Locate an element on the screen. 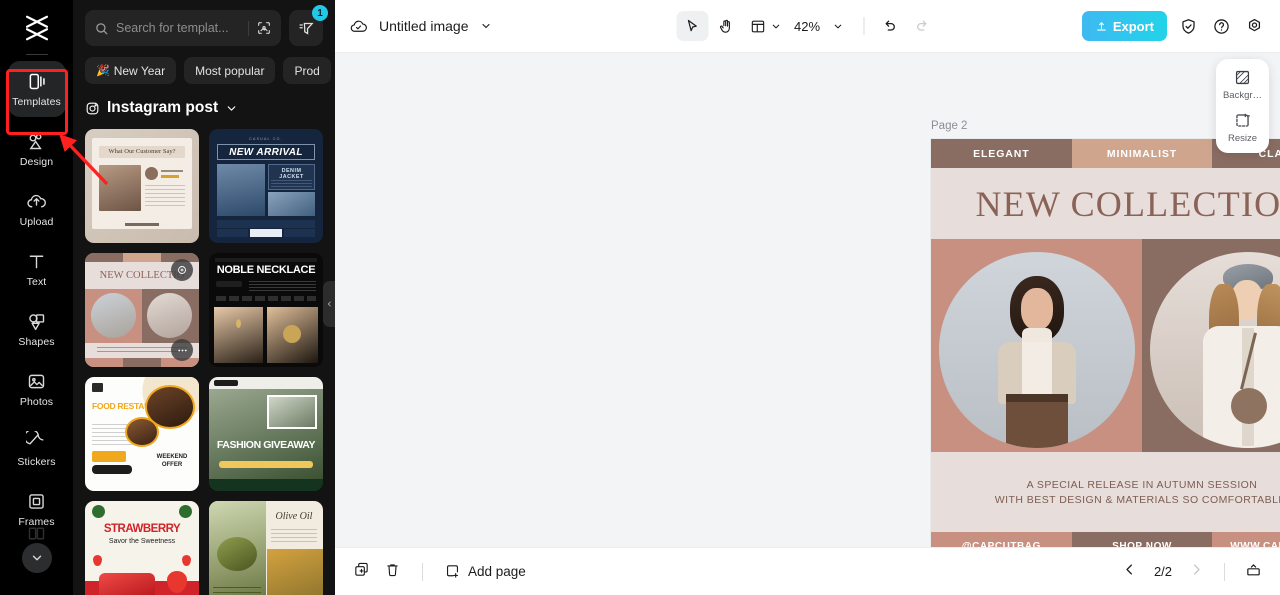  templates-icon is located at coordinates (36, 82).